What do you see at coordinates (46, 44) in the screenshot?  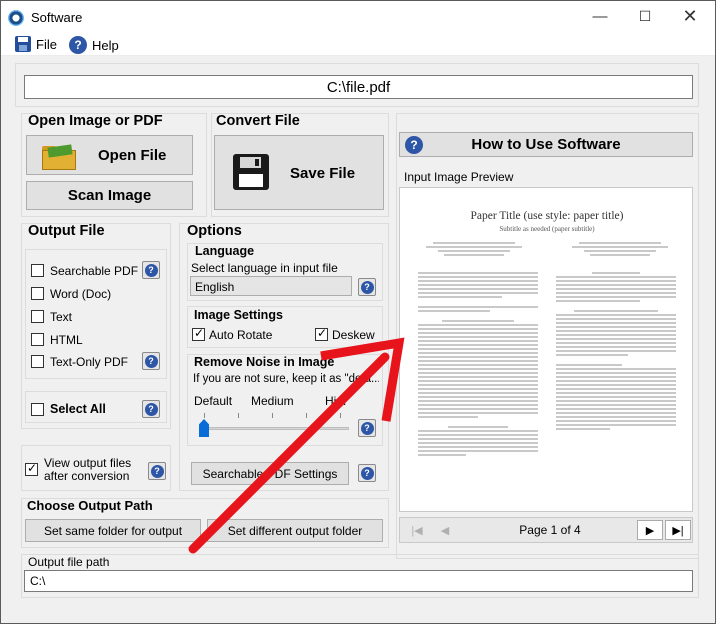 I see `menu-file-label: File` at bounding box center [46, 44].